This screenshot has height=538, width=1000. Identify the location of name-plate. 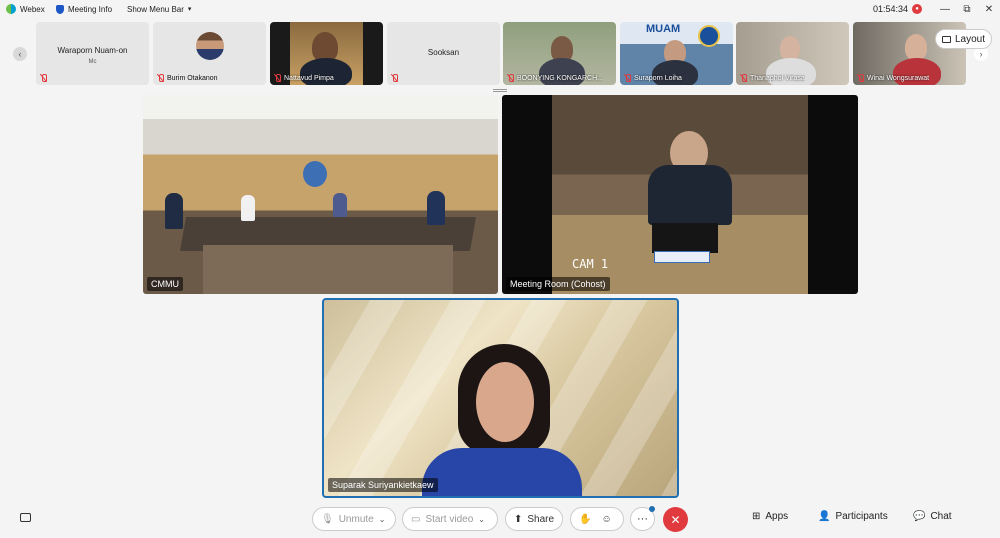
(682, 257).